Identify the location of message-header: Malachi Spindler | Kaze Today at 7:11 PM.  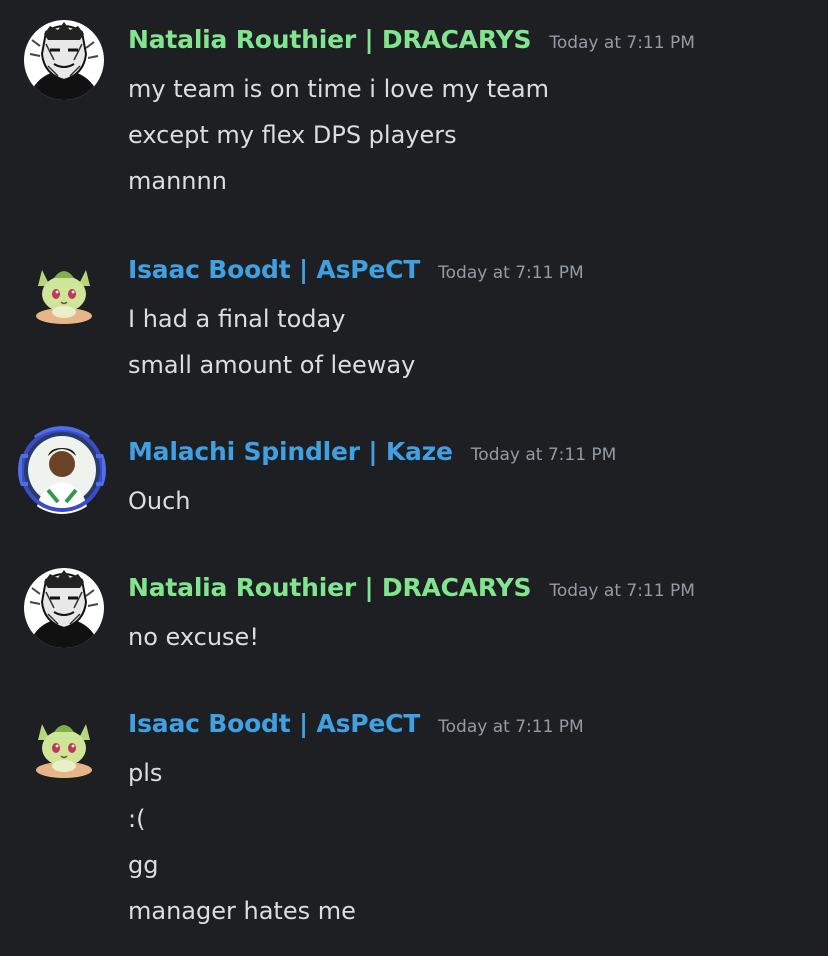
(372, 452).